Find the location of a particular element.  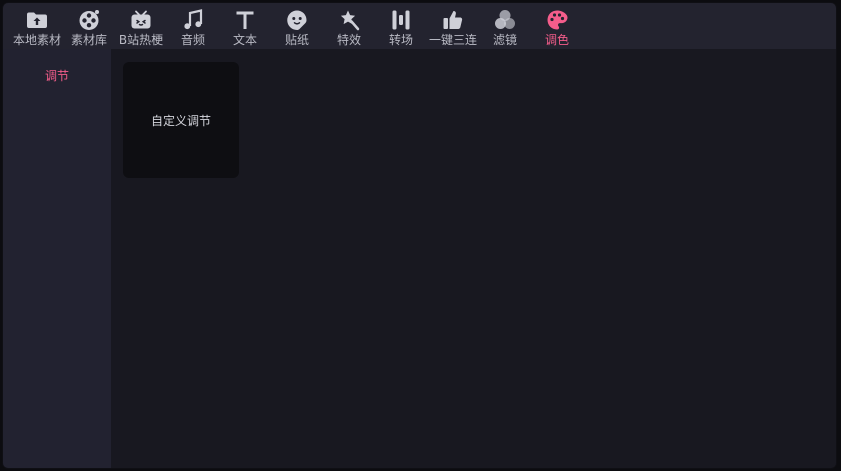

tool-local-media: 本地素材 is located at coordinates (37, 26).